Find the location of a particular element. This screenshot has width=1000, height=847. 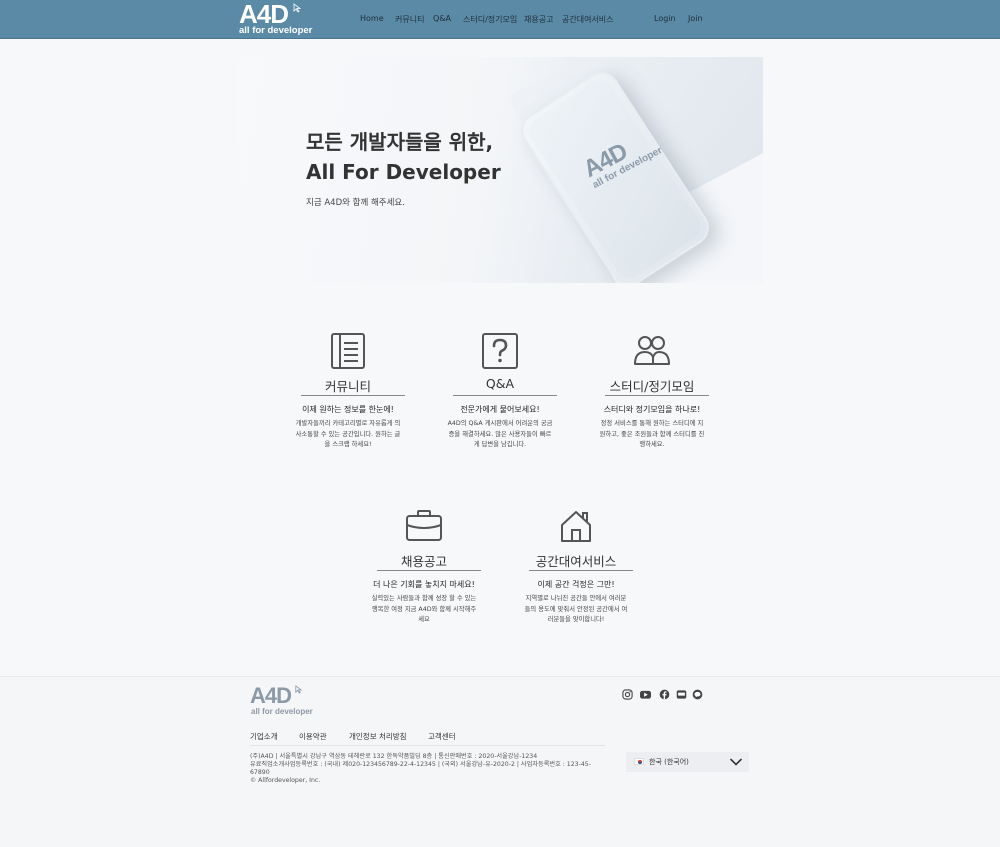

feature-tagline: 이제 공간 걱정은 그만! is located at coordinates (576, 584).